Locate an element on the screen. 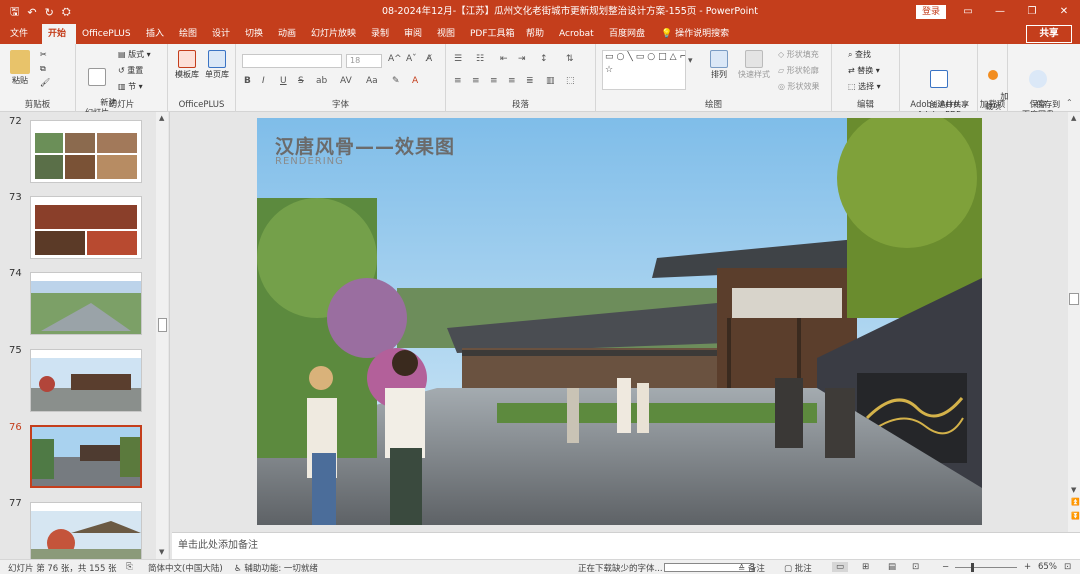  shapes-gallery: ▭○╲▭○□△⌐⌐⇨⇩↰∿⌒{}☆ is located at coordinates (644, 70).